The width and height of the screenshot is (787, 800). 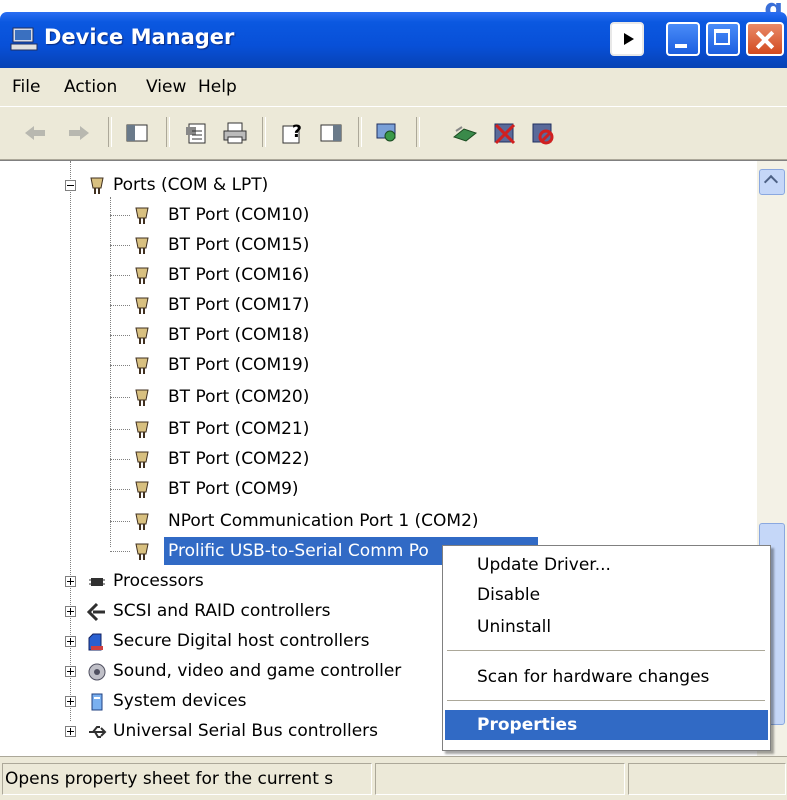 What do you see at coordinates (239, 365) in the screenshot?
I see `tree-item-label: BT Port (COM19)` at bounding box center [239, 365].